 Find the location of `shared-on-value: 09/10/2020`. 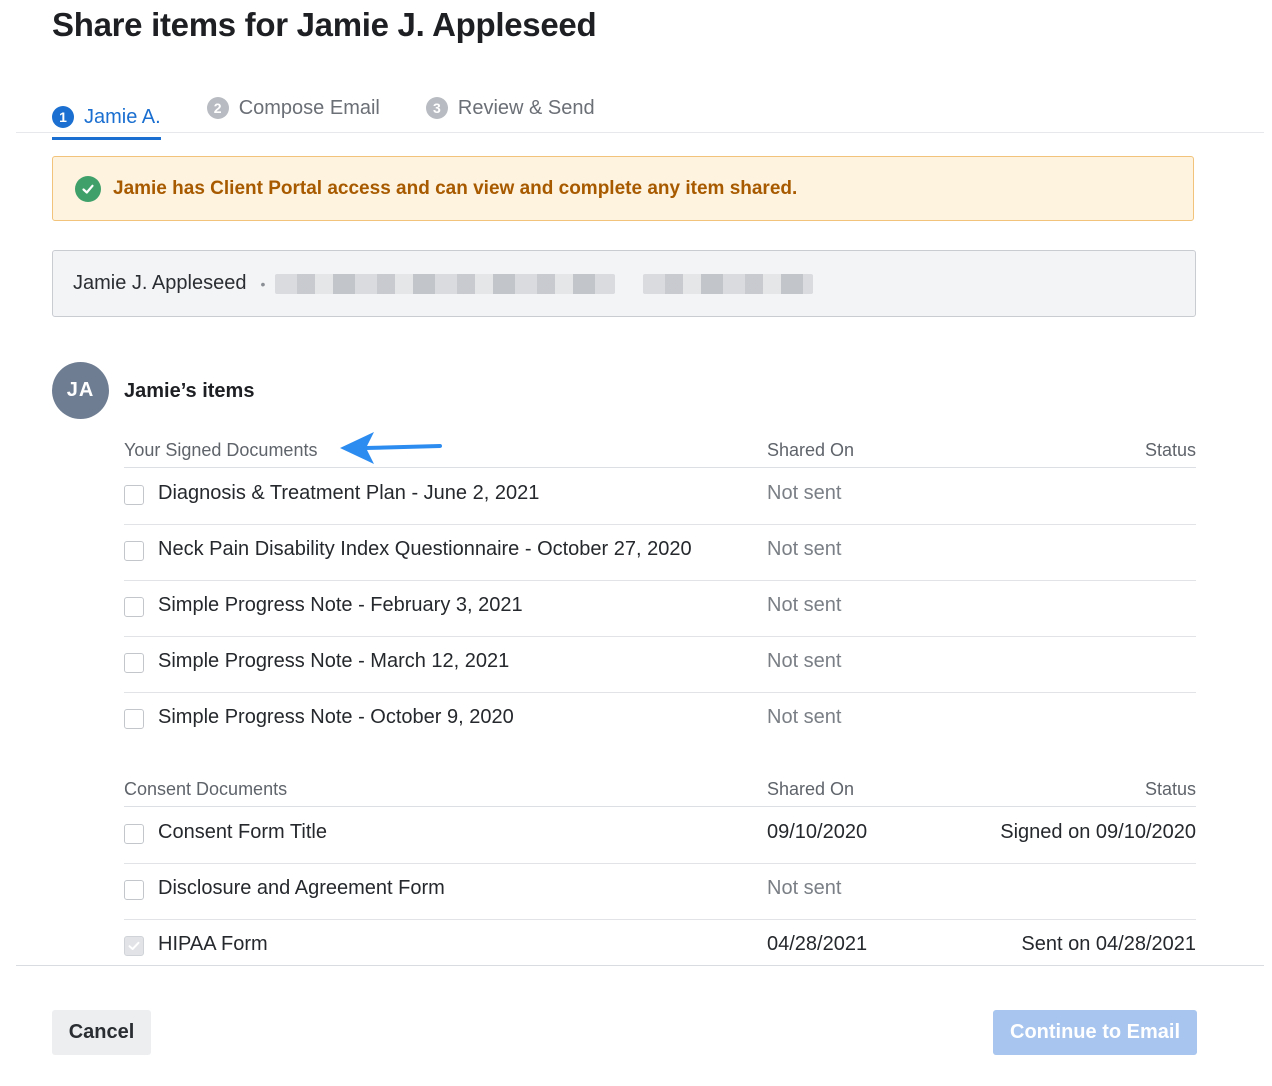

shared-on-value: 09/10/2020 is located at coordinates (817, 832).